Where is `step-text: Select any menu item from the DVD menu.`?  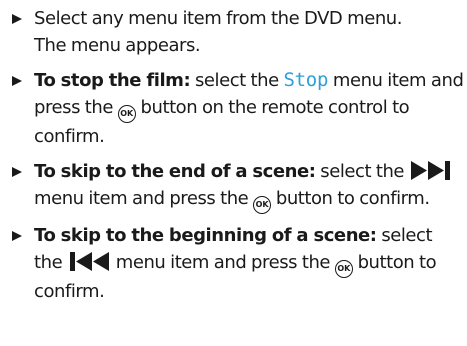
step-text: Select any menu item from the DVD menu. is located at coordinates (218, 18).